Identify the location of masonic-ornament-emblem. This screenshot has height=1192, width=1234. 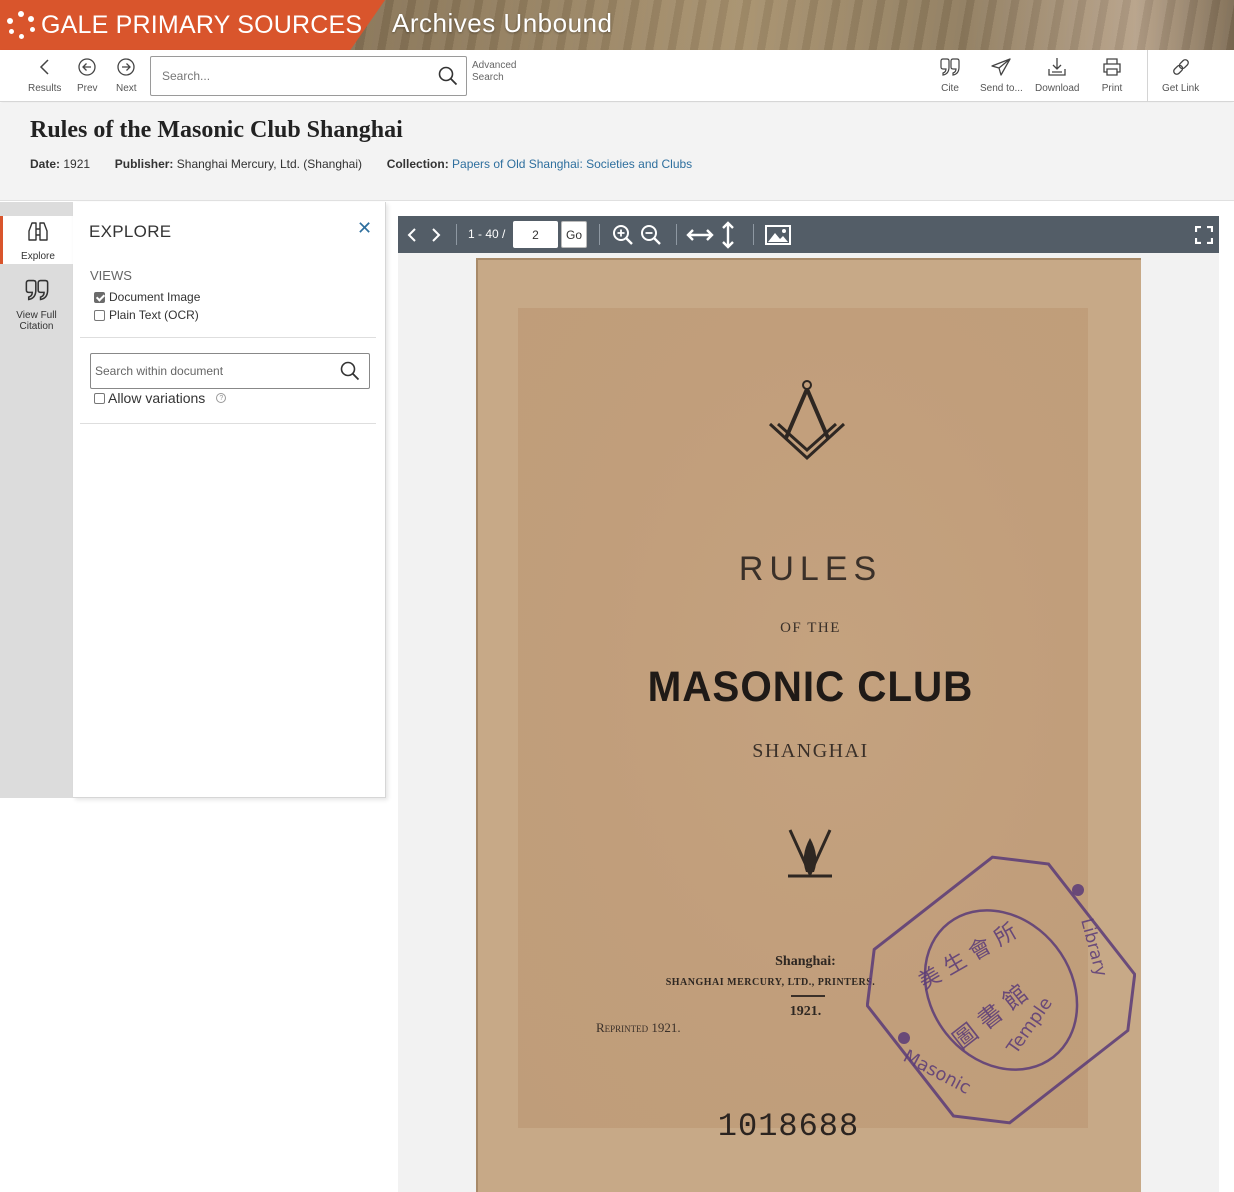
(810, 853).